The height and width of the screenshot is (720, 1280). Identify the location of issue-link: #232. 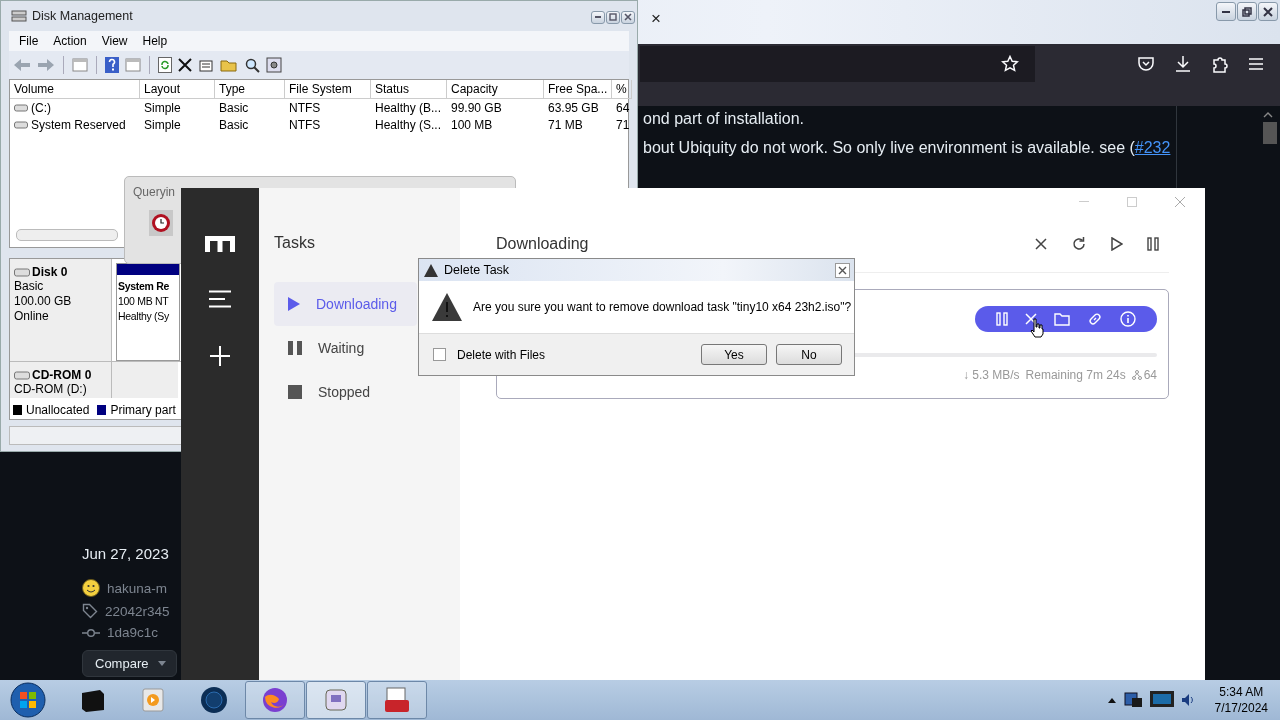
(1152, 147).